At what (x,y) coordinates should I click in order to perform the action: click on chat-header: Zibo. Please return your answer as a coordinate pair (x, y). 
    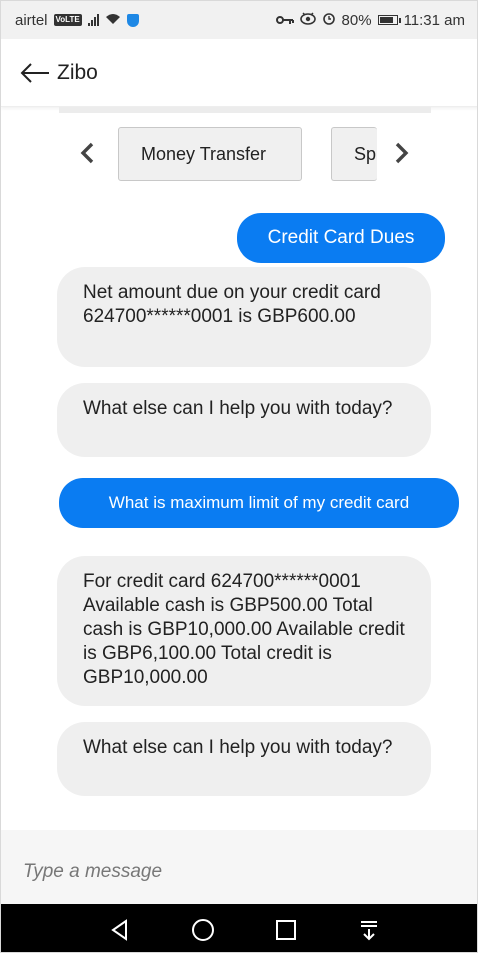
    Looking at the image, I should click on (239, 73).